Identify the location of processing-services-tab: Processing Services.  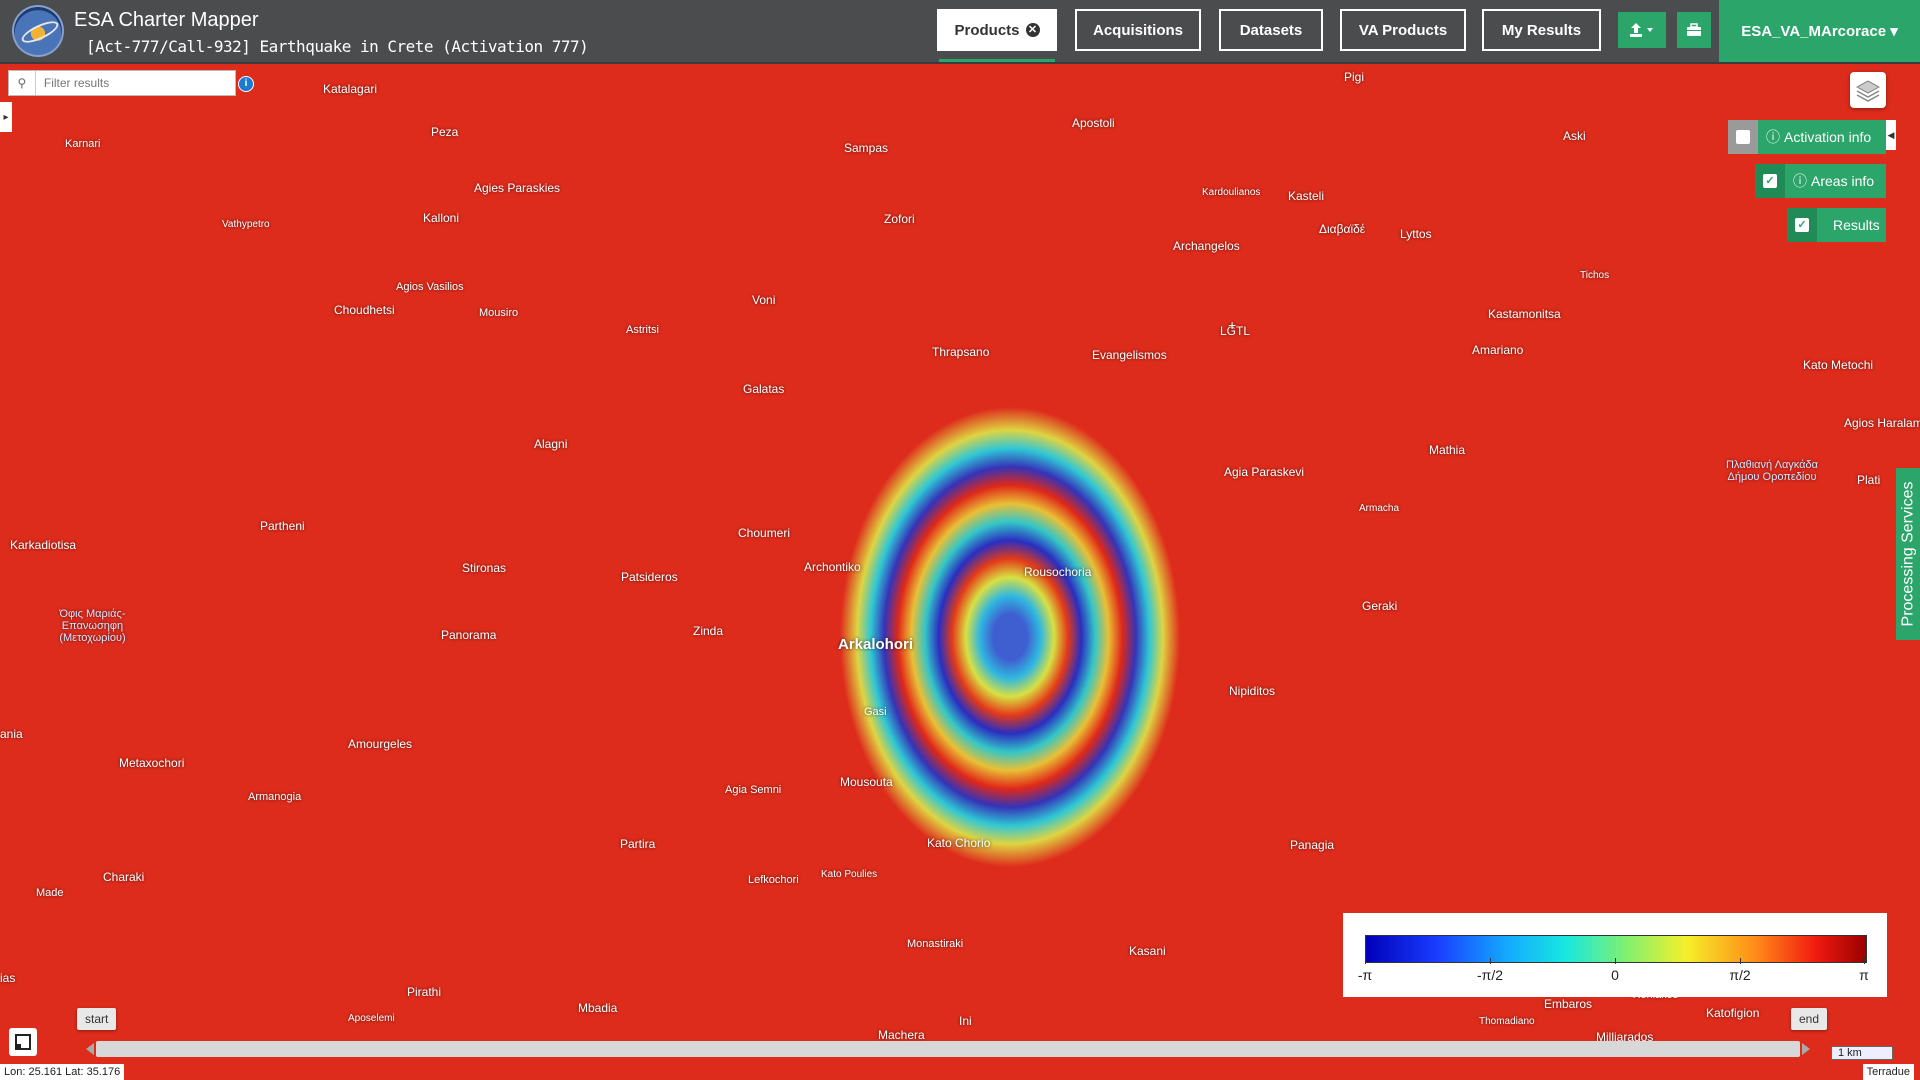
(1908, 554).